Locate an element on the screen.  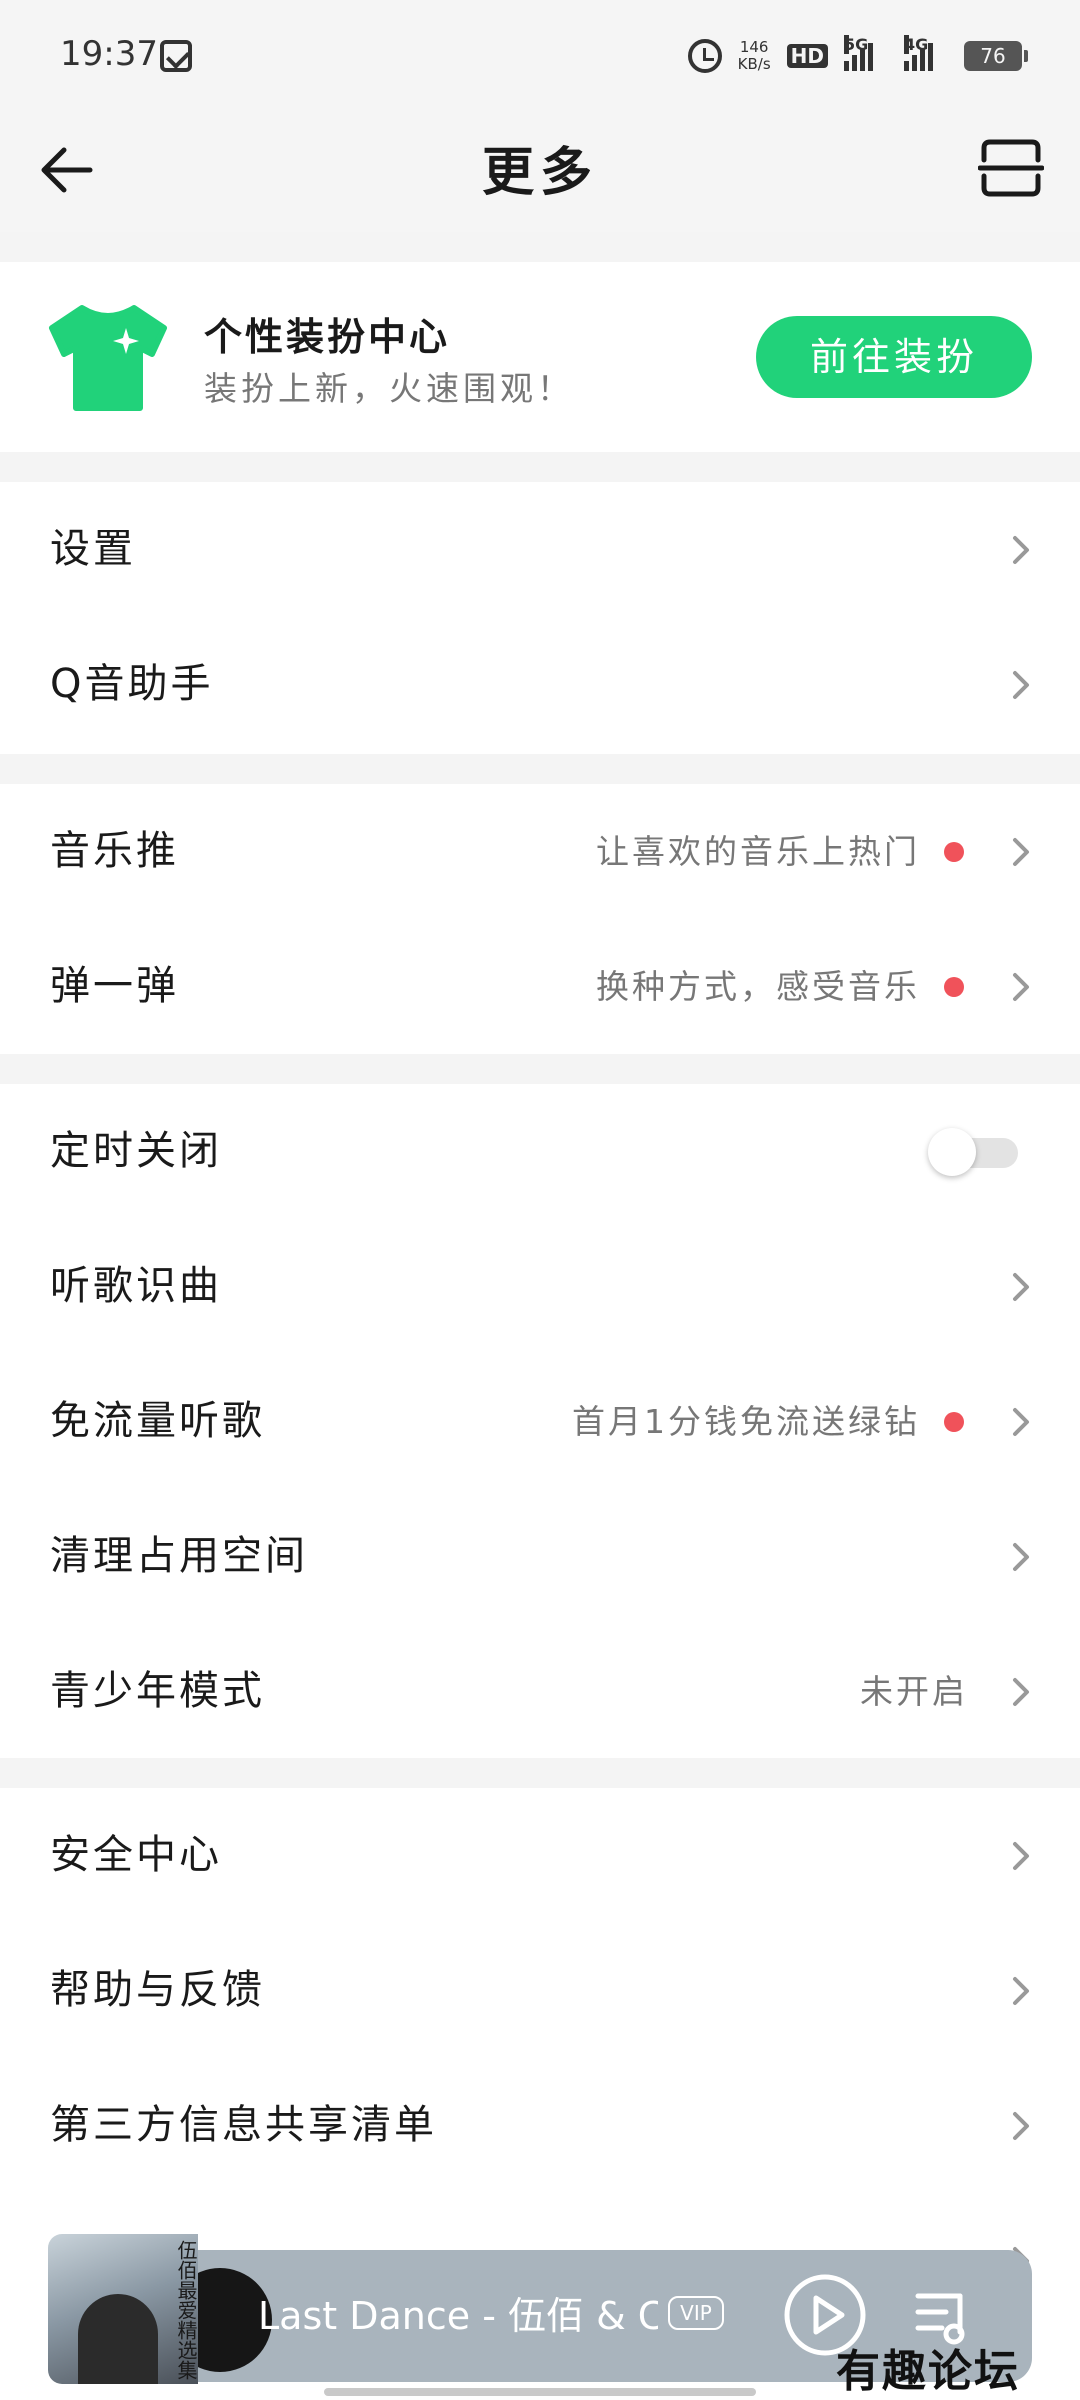
signal-5g-icon: 5G is located at coordinates (866, 53).